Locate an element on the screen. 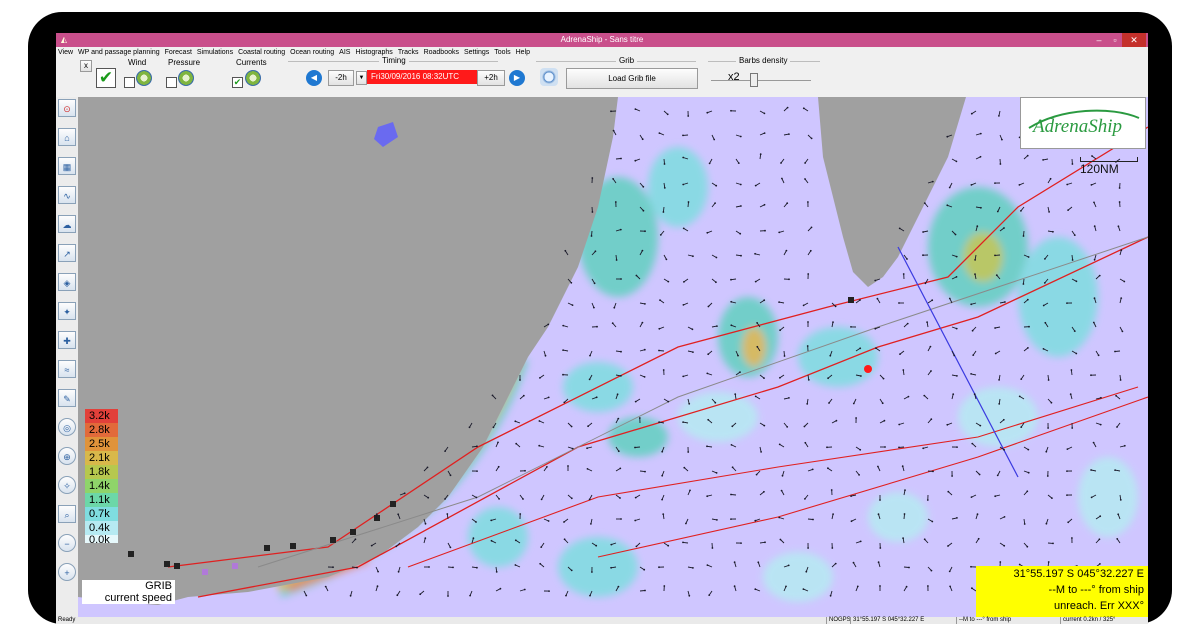 The width and height of the screenshot is (1200, 630). pressure-checkbox is located at coordinates (171, 82).